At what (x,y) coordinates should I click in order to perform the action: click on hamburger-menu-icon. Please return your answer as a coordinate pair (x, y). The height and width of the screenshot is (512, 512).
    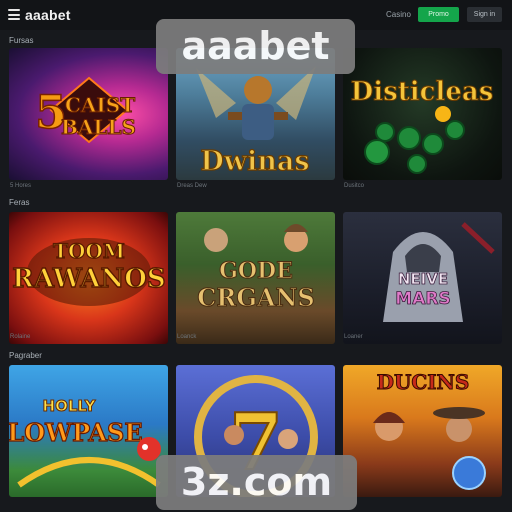
    Looking at the image, I should click on (14, 14).